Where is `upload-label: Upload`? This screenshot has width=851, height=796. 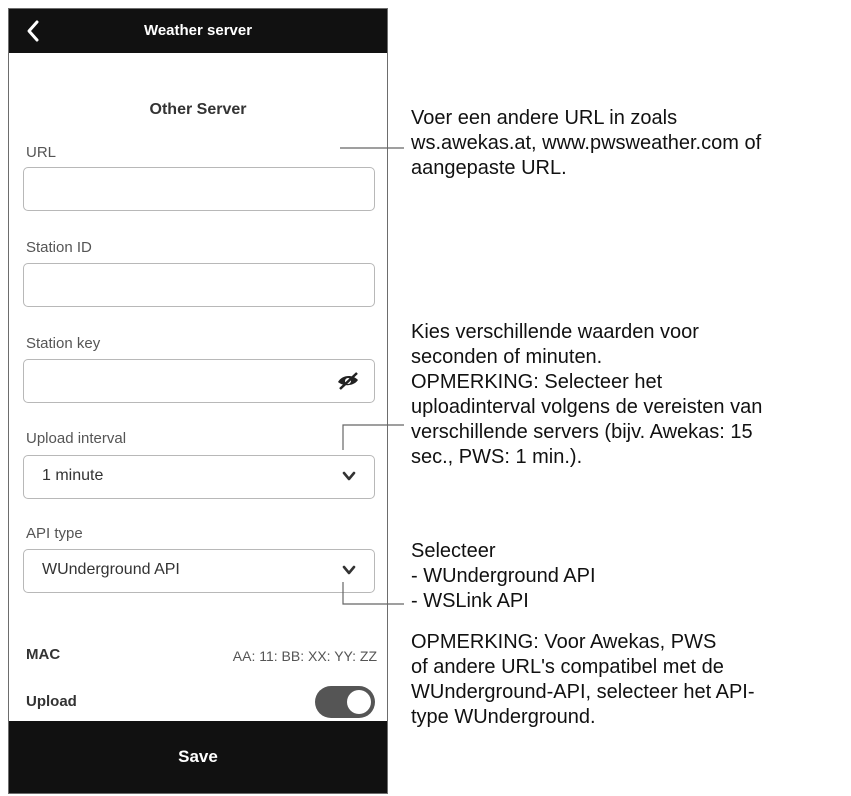 upload-label: Upload is located at coordinates (51, 701).